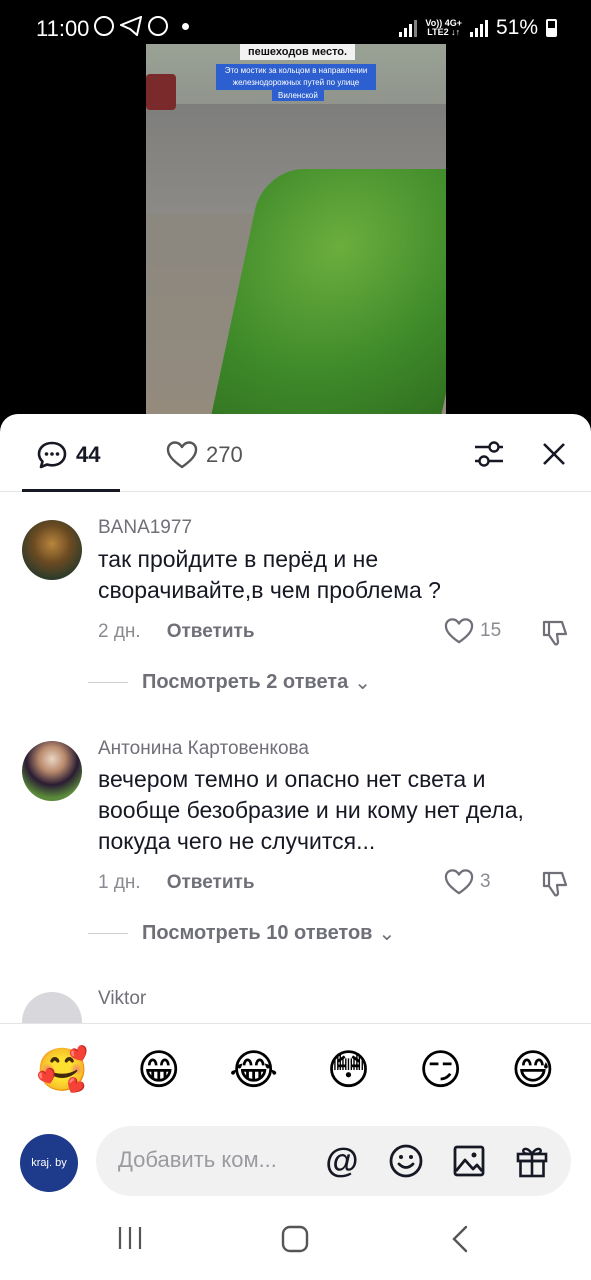 The height and width of the screenshot is (1280, 591). Describe the element at coordinates (224, 454) in the screenshot. I see `likes-count: 270` at that location.